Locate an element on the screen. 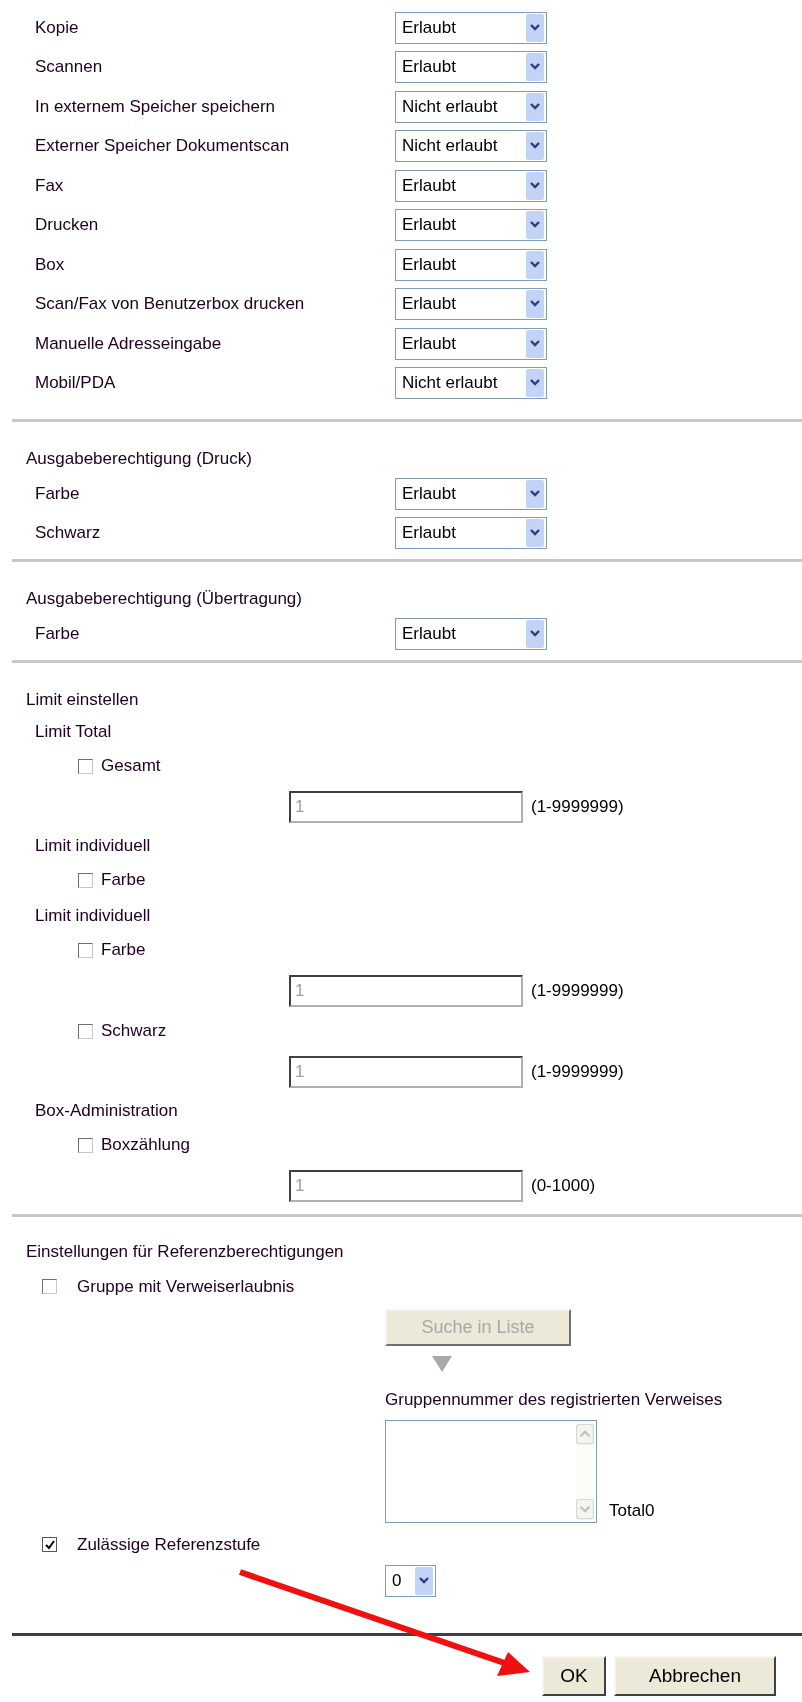 The width and height of the screenshot is (802, 1702). setting-label: Drucken is located at coordinates (67, 225).